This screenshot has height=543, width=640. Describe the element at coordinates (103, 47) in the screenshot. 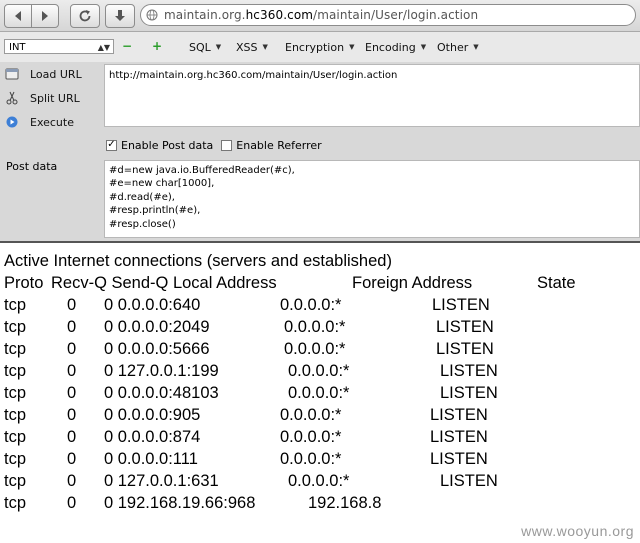

I see `updown-arrow-icon: ▲▼` at that location.